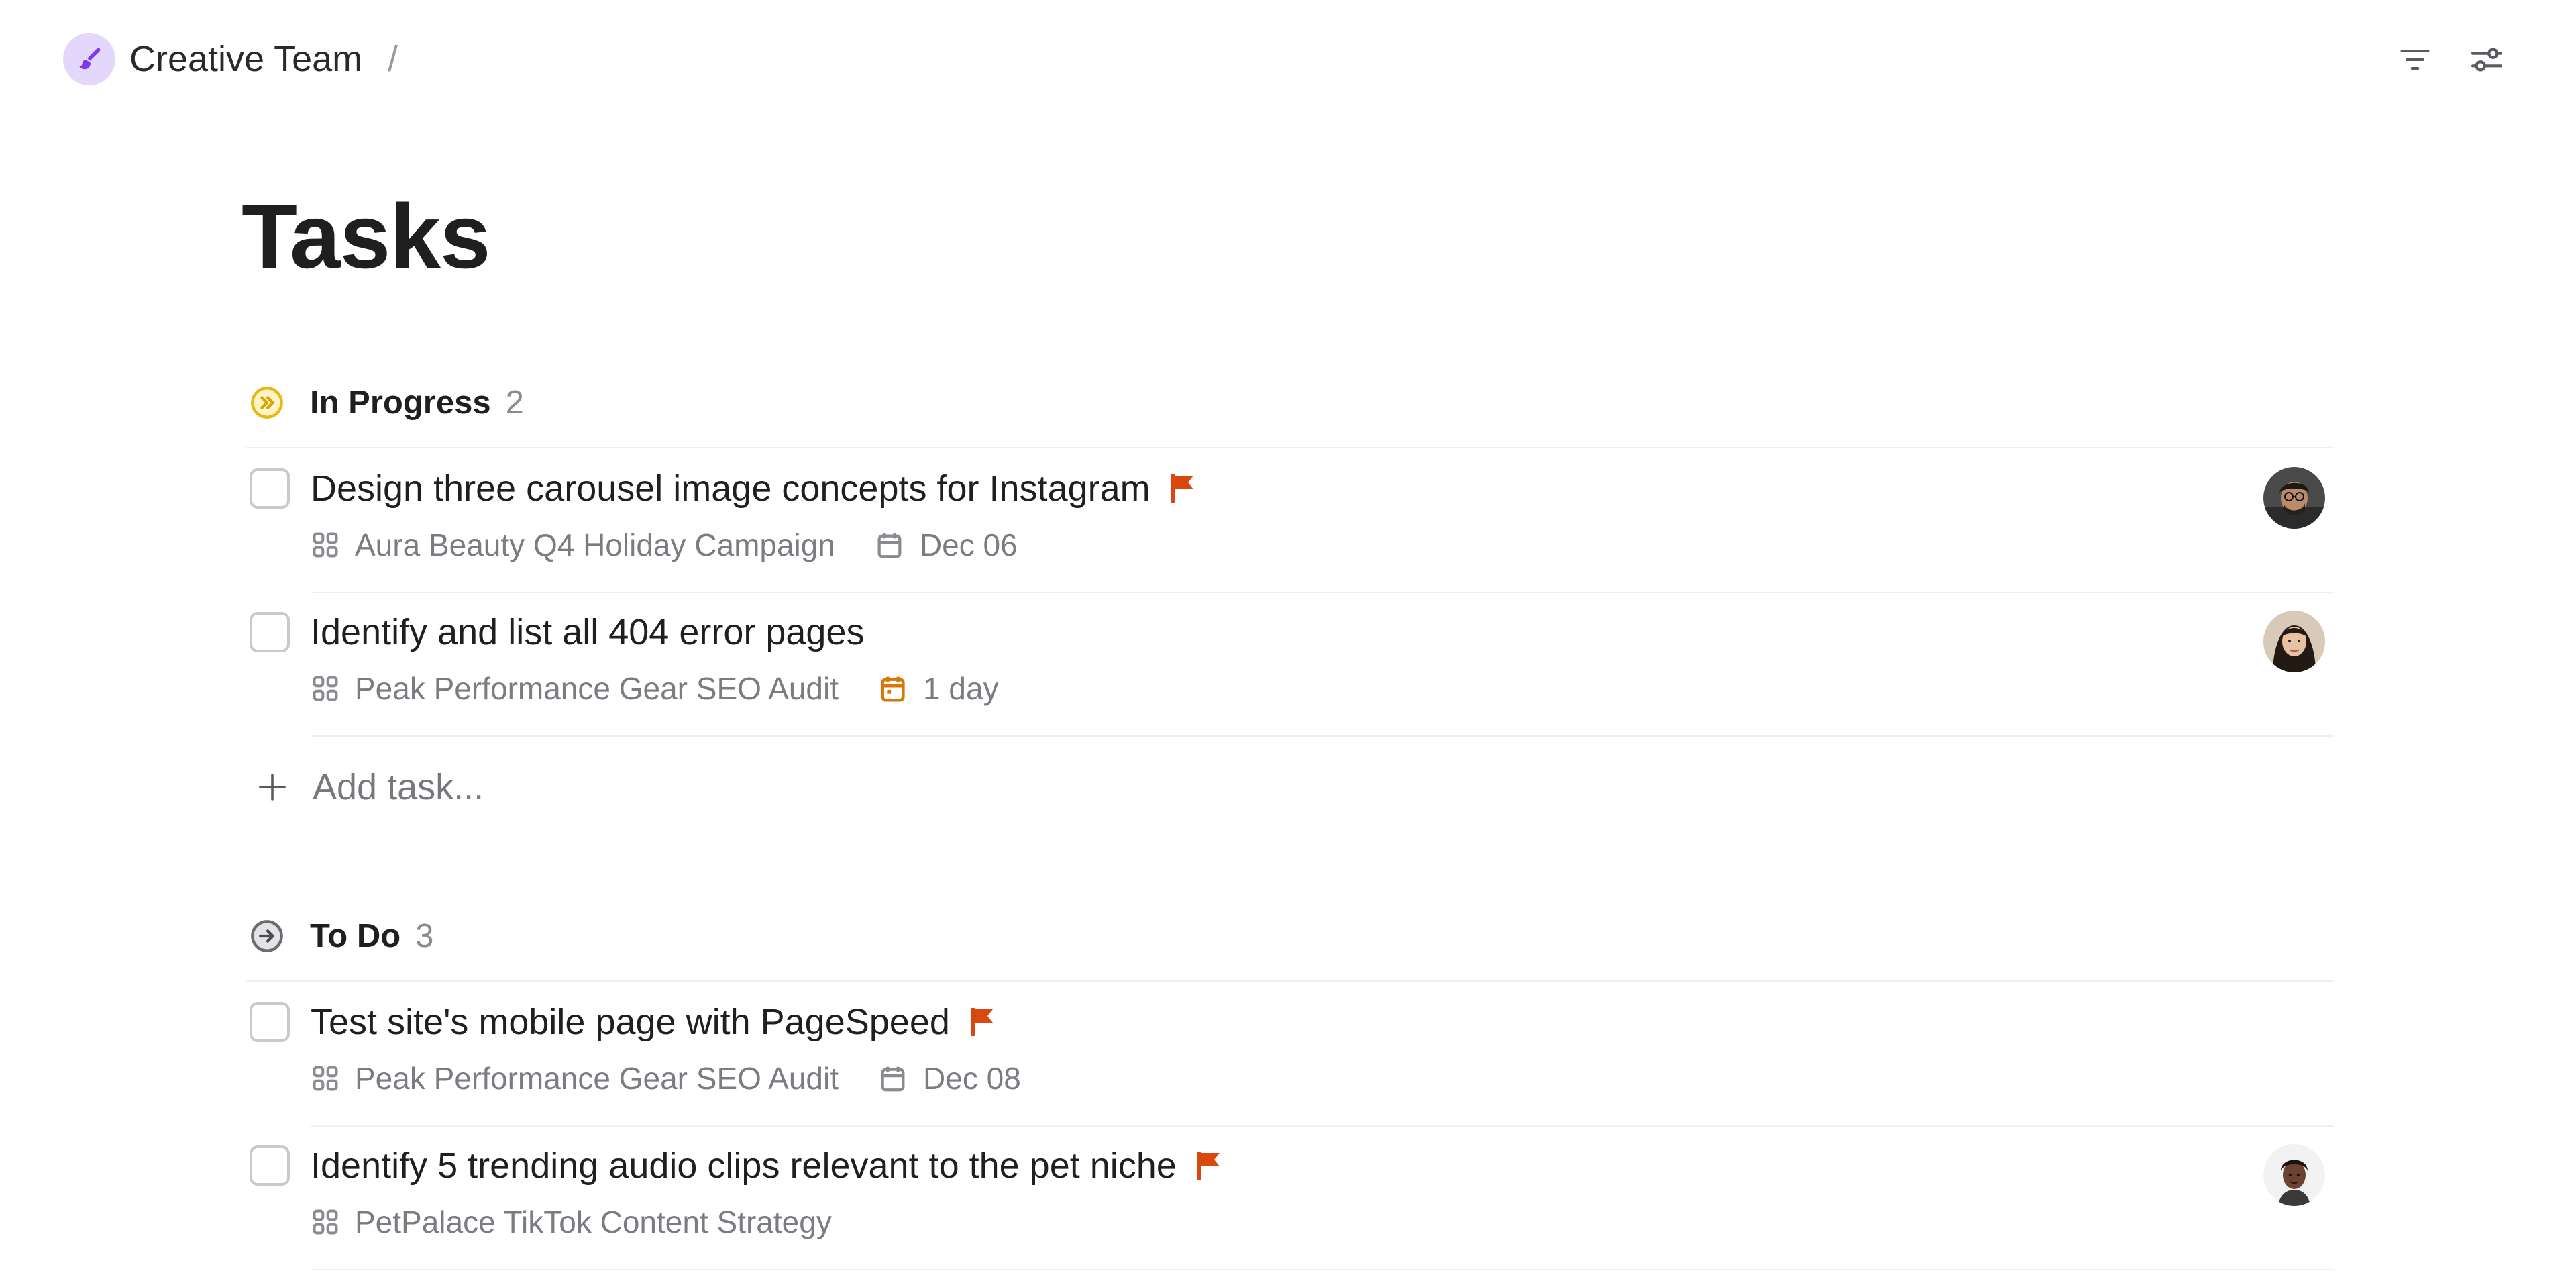 The height and width of the screenshot is (1275, 2576). Describe the element at coordinates (595, 545) in the screenshot. I see `task-project: Aura Beauty Q4 Holiday Campaign` at that location.